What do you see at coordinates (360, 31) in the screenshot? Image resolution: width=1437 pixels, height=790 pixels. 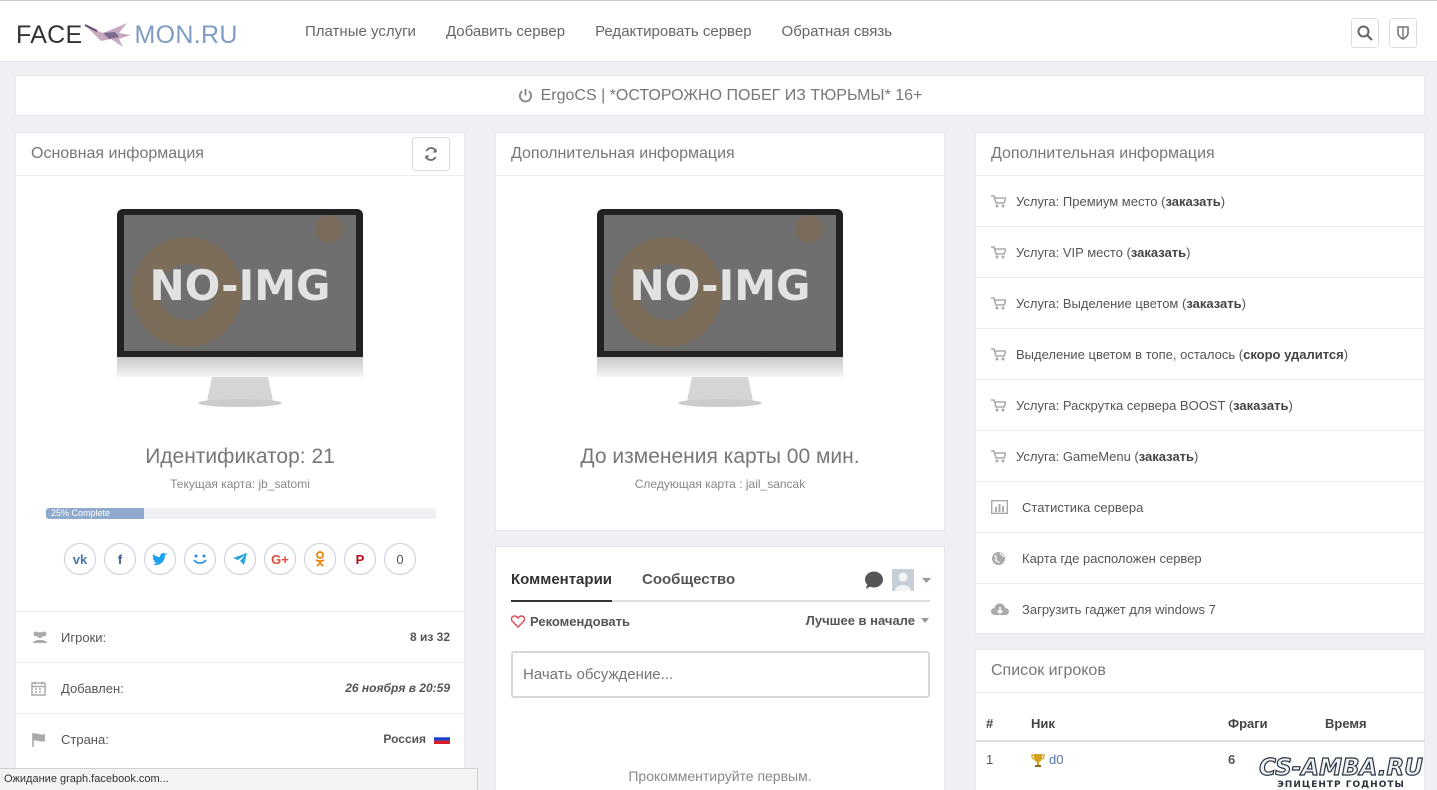 I see `nav-paid-services: Платные услуги` at bounding box center [360, 31].